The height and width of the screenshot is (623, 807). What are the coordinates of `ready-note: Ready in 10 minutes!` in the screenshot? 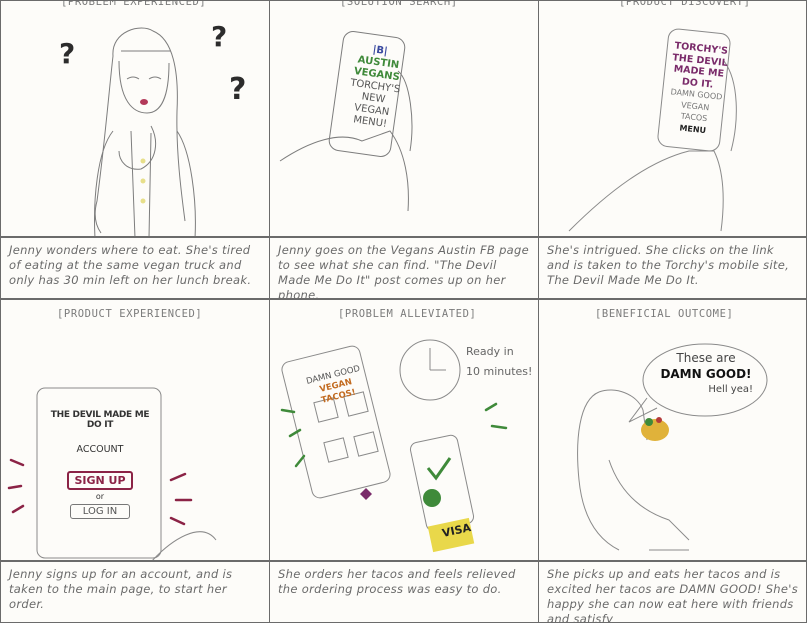 It's located at (499, 362).